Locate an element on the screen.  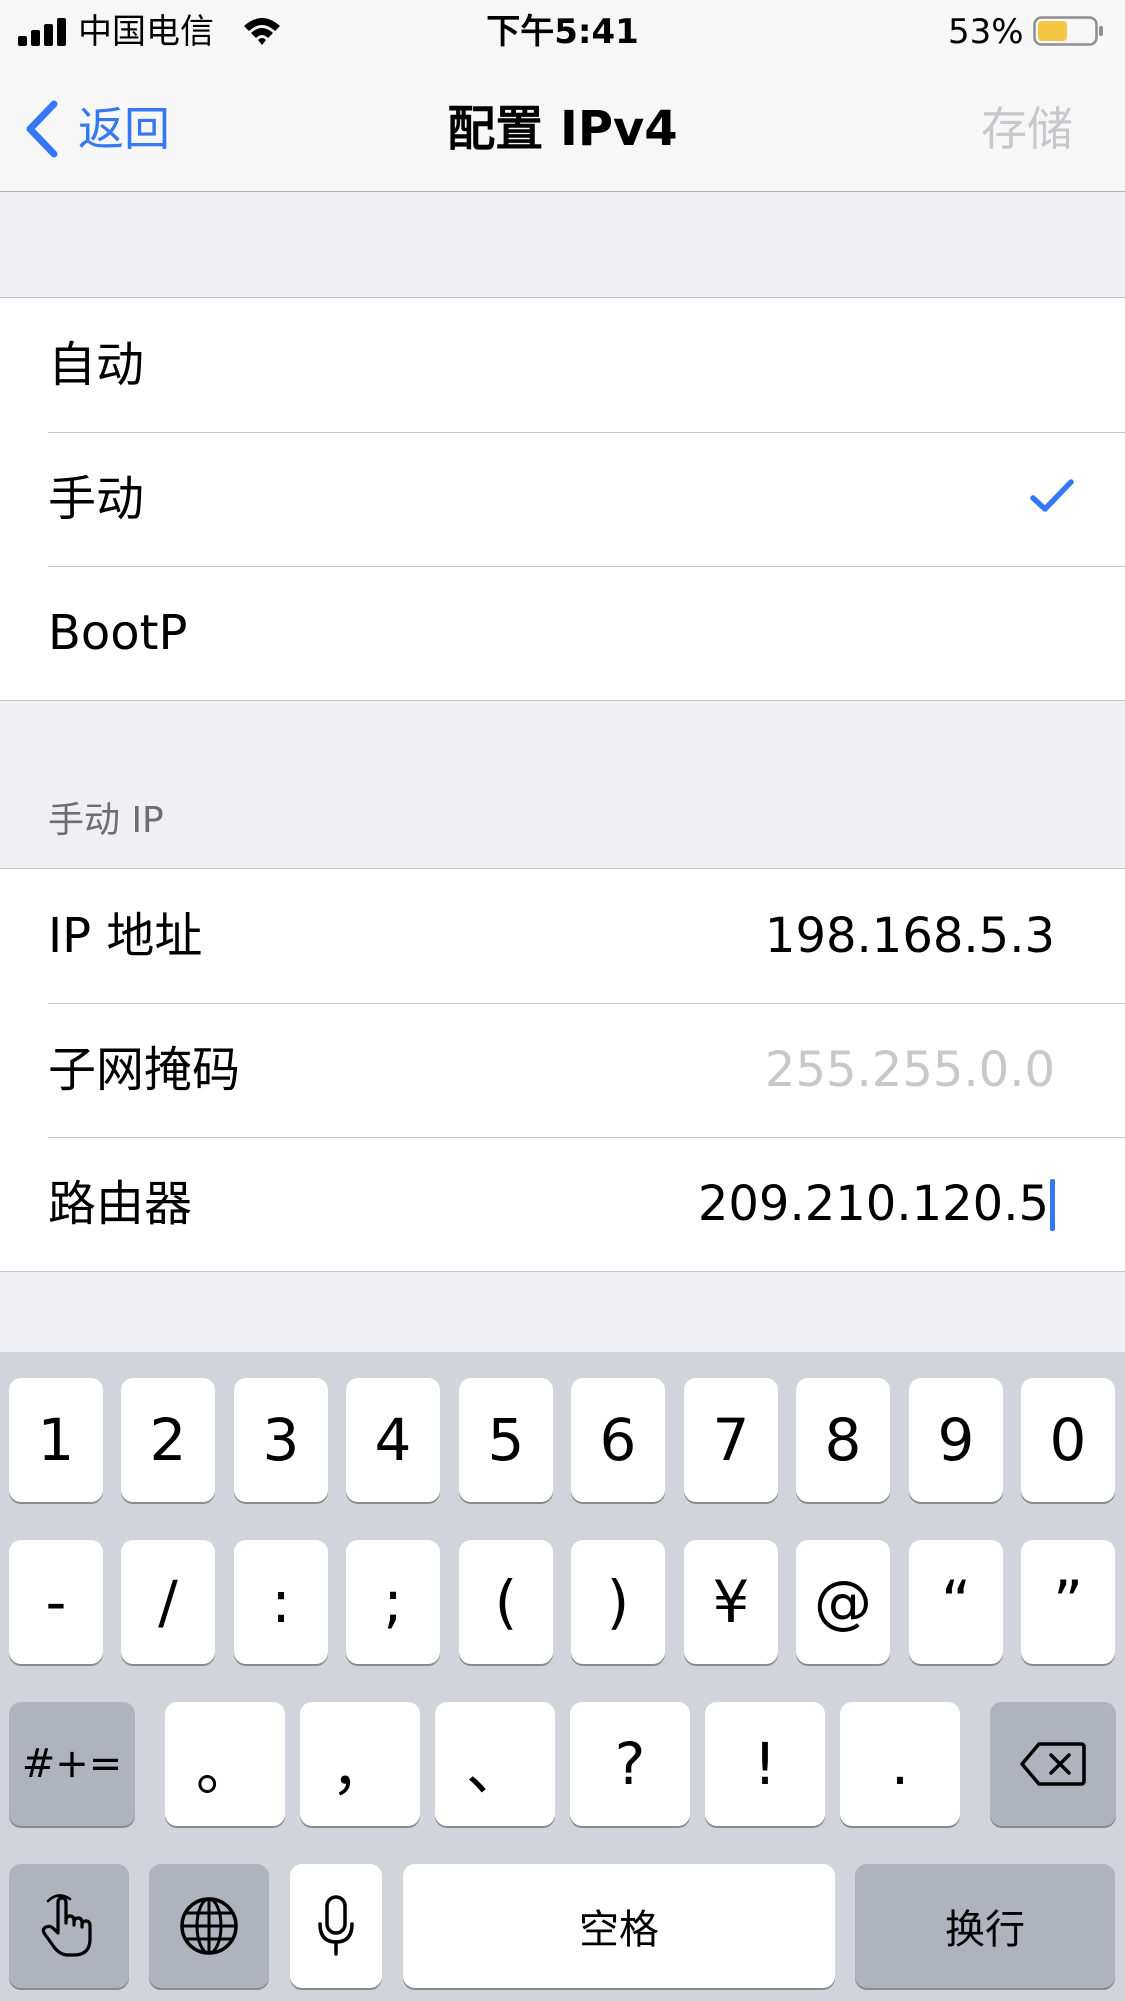
key-9: 9 is located at coordinates (956, 1440).